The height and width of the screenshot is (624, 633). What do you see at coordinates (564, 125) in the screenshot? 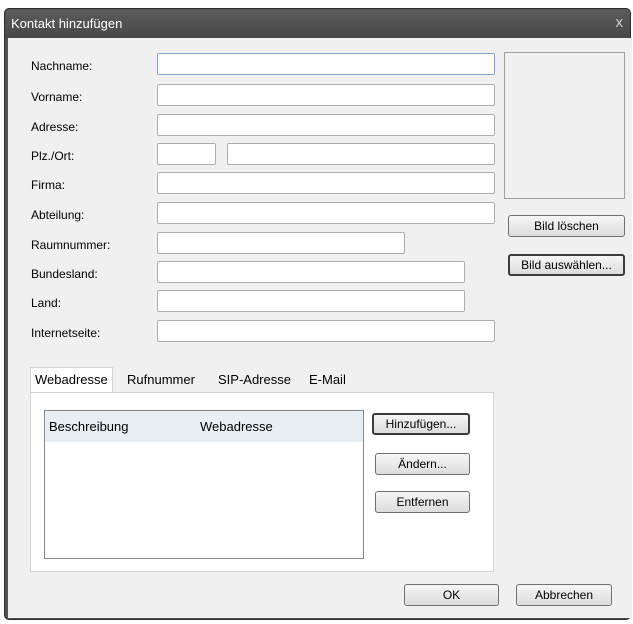
I see `photo-frame` at bounding box center [564, 125].